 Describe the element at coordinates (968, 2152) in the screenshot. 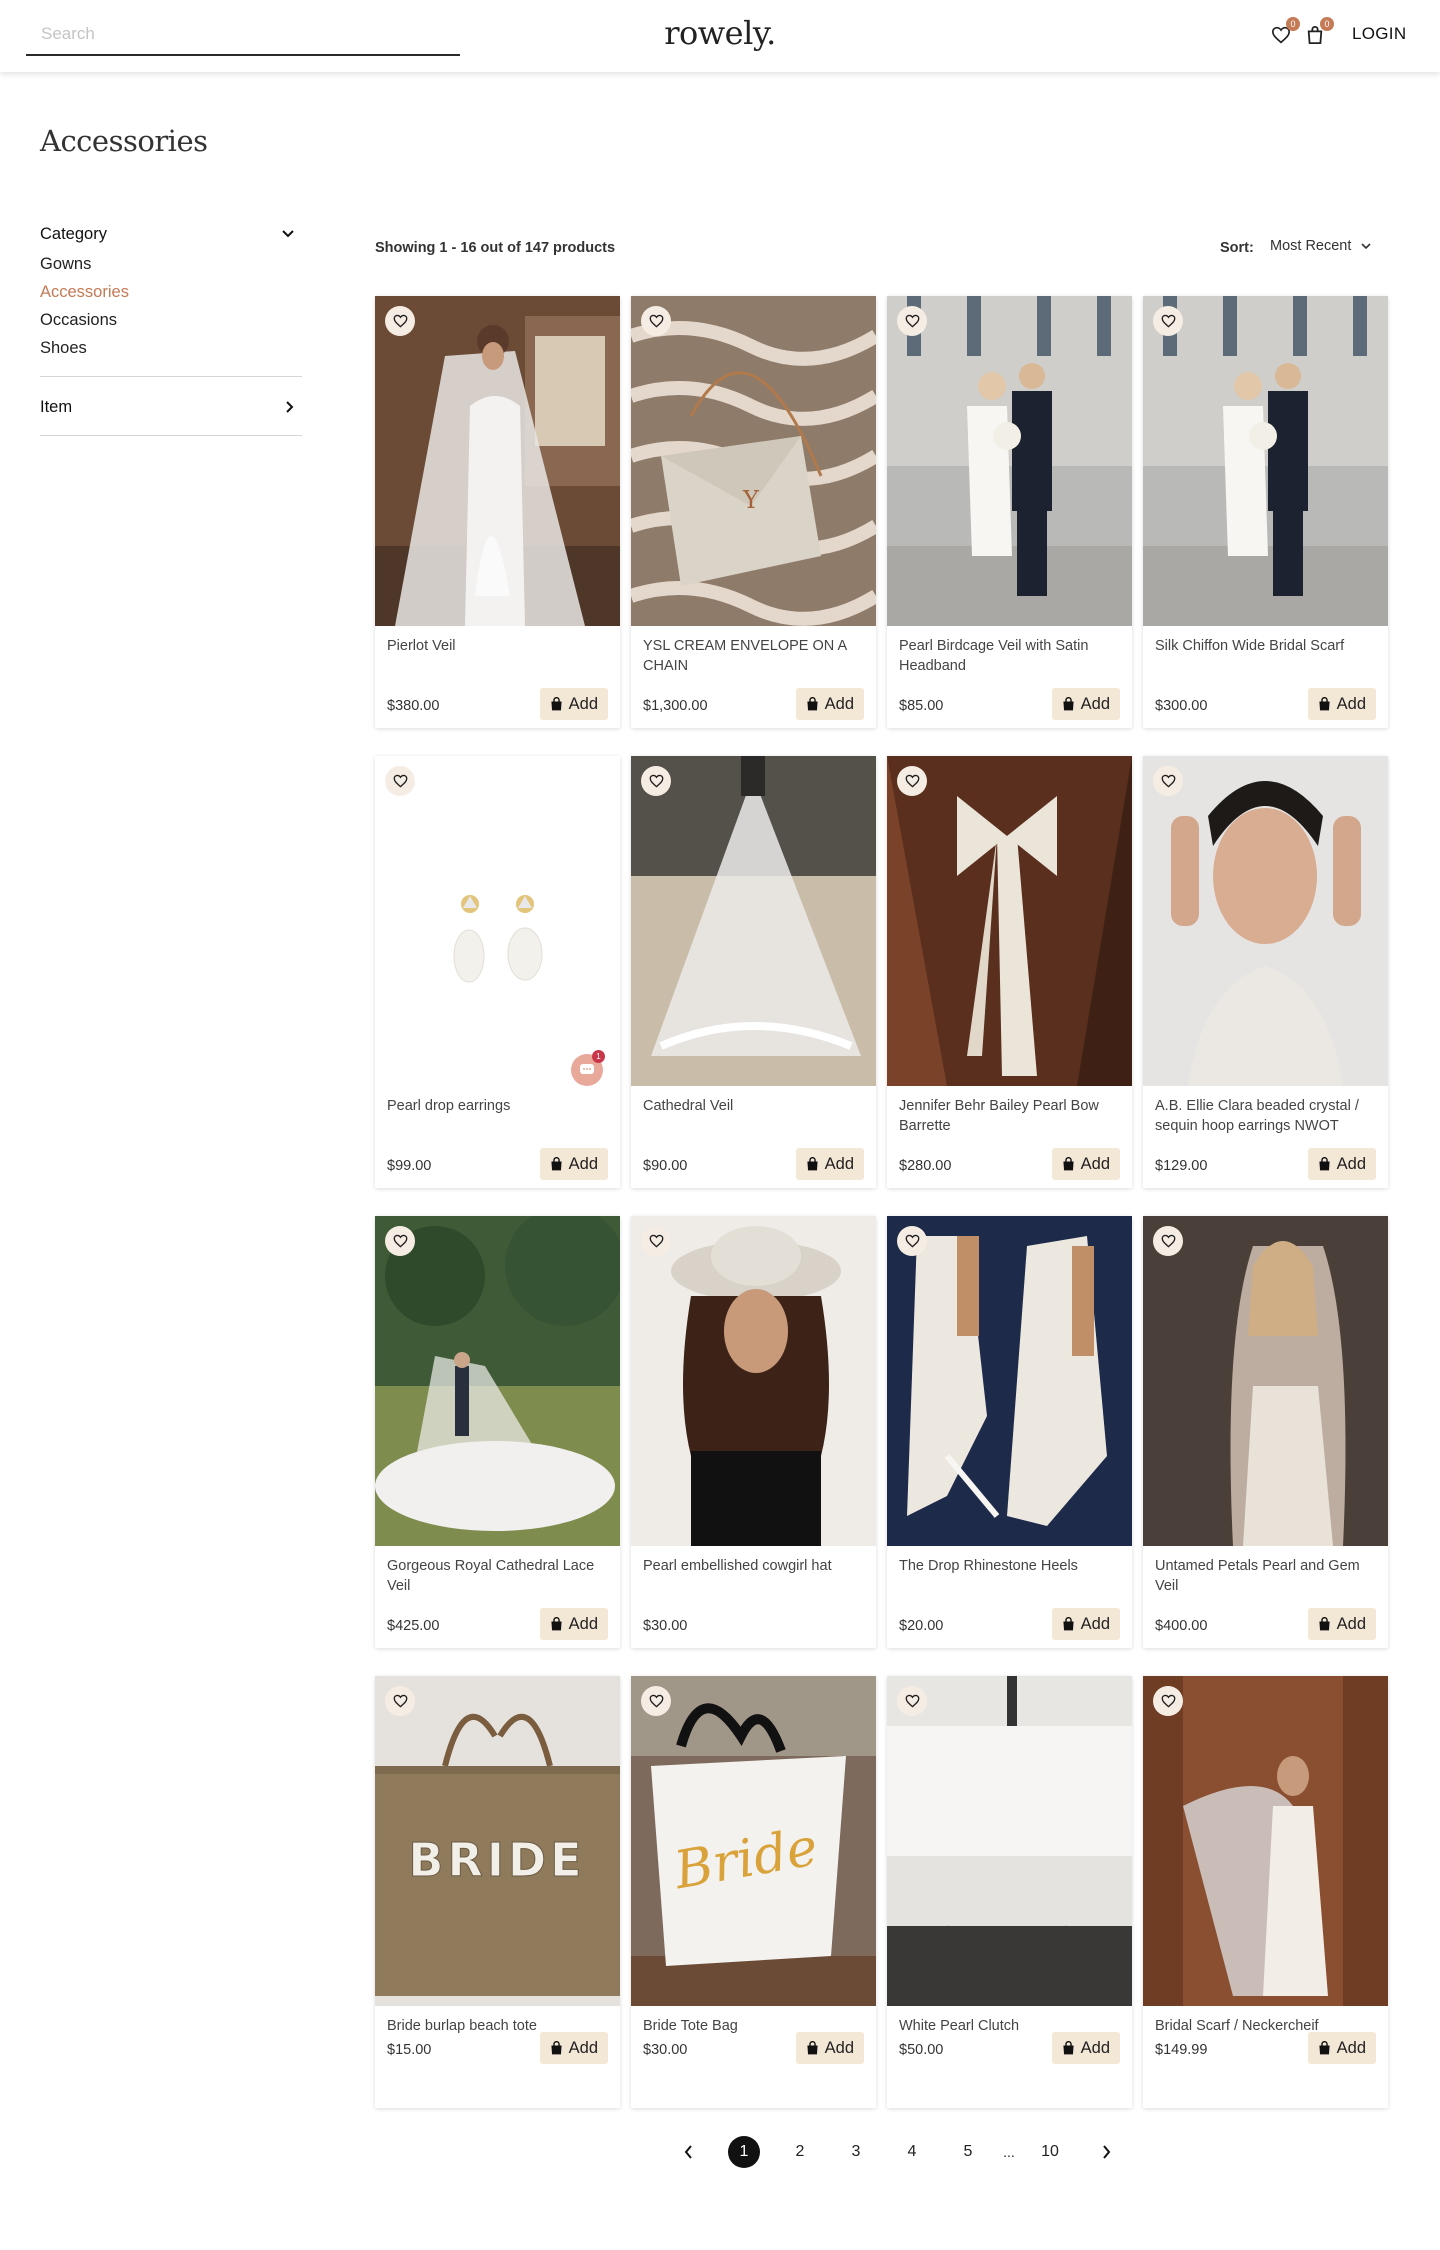

I see `page-button-5: 5` at that location.